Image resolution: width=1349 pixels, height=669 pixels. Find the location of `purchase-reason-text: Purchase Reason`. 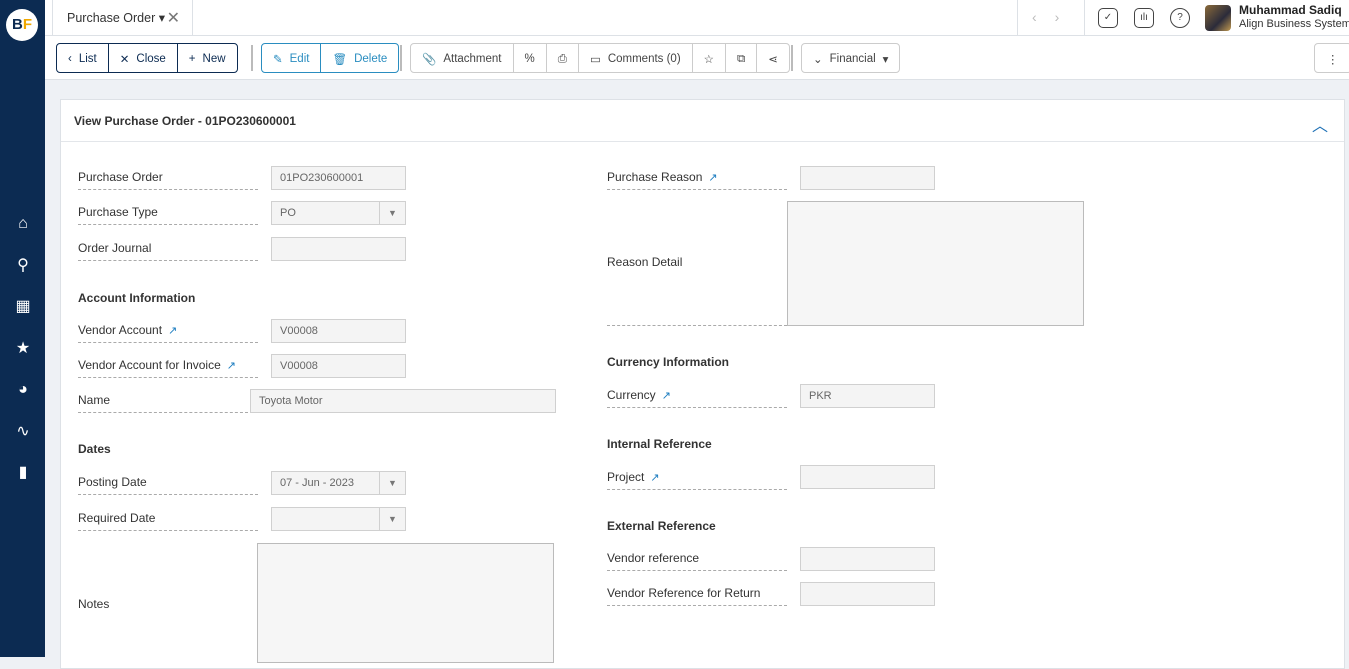

purchase-reason-text: Purchase Reason is located at coordinates (655, 177).